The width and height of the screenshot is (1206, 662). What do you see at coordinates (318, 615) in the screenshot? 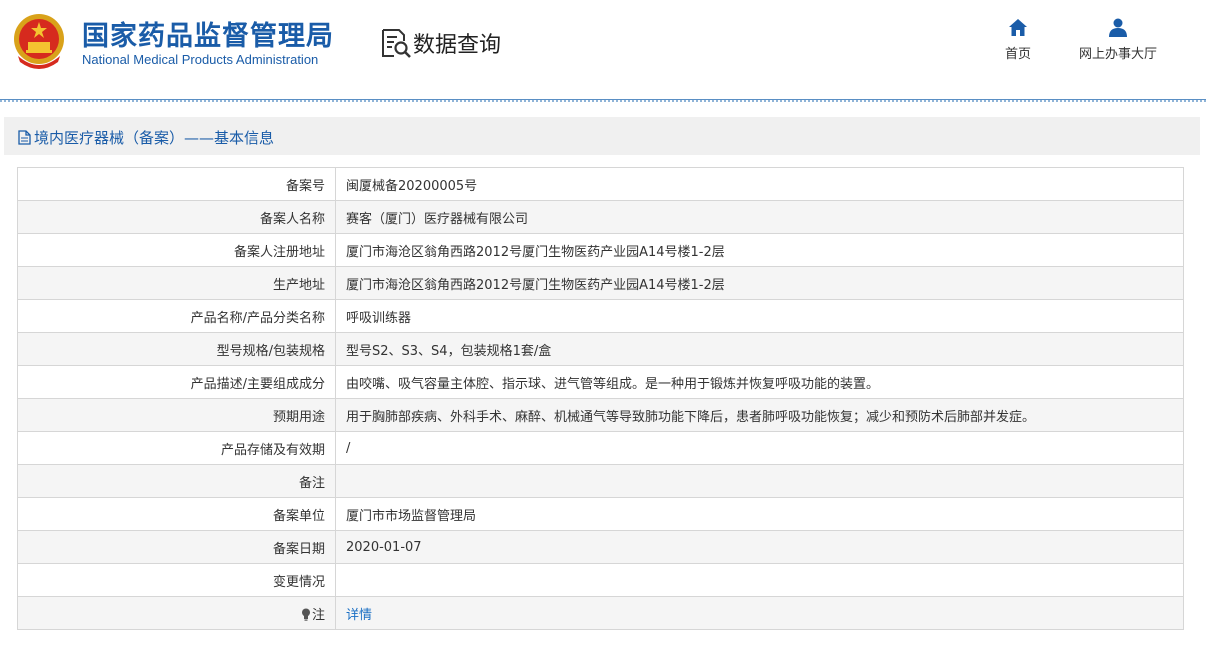
I see `row-label: 注` at bounding box center [318, 615].